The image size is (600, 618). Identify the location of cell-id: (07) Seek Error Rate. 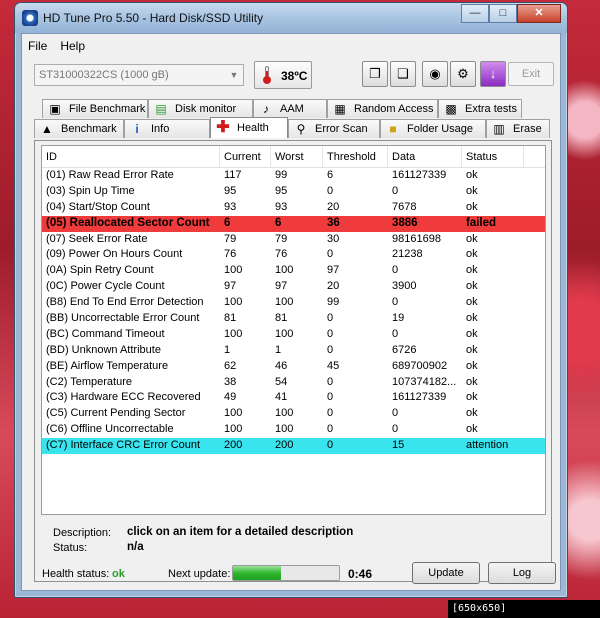
(97, 238).